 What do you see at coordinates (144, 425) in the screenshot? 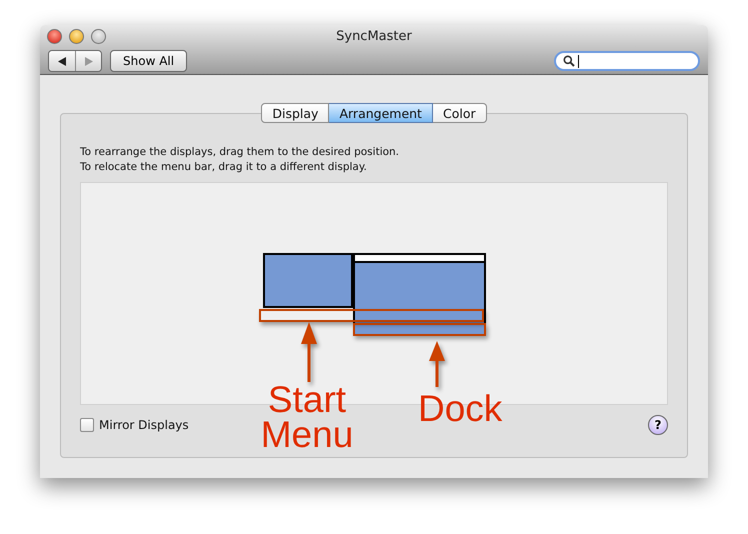
I see `checkbox-label: Mirror Displays` at bounding box center [144, 425].